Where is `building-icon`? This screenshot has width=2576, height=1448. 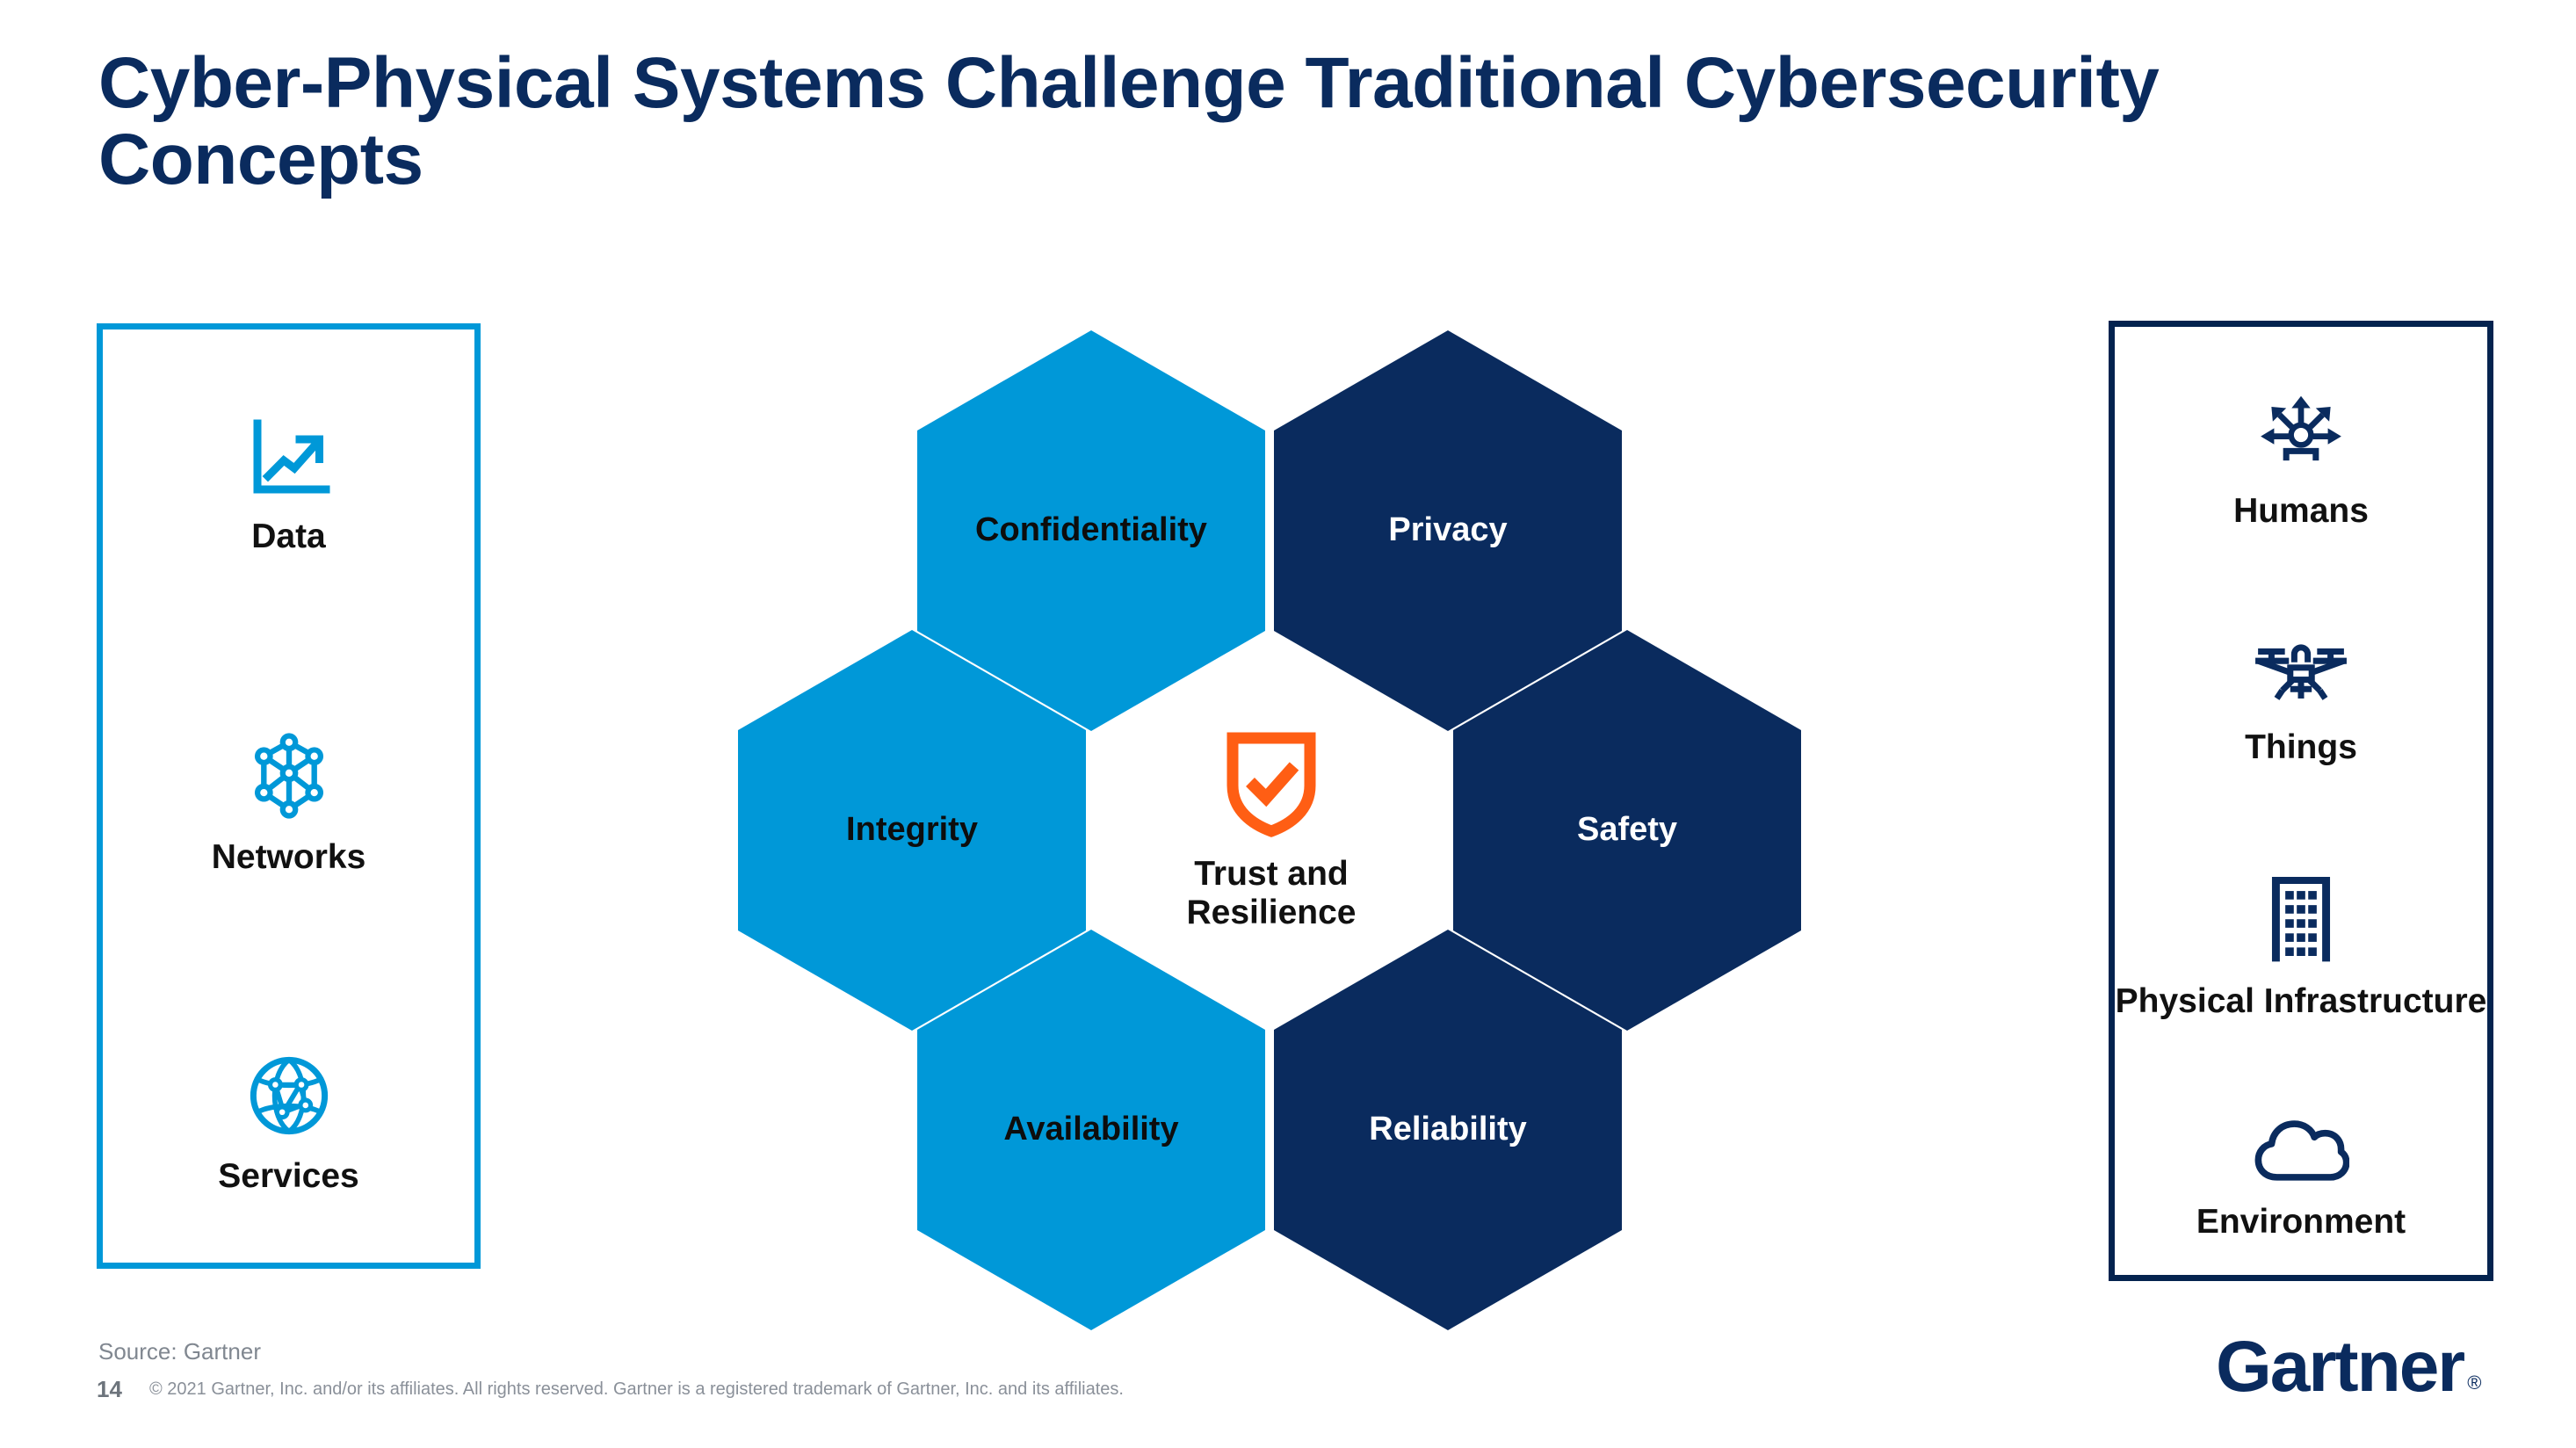
building-icon is located at coordinates (2301, 922).